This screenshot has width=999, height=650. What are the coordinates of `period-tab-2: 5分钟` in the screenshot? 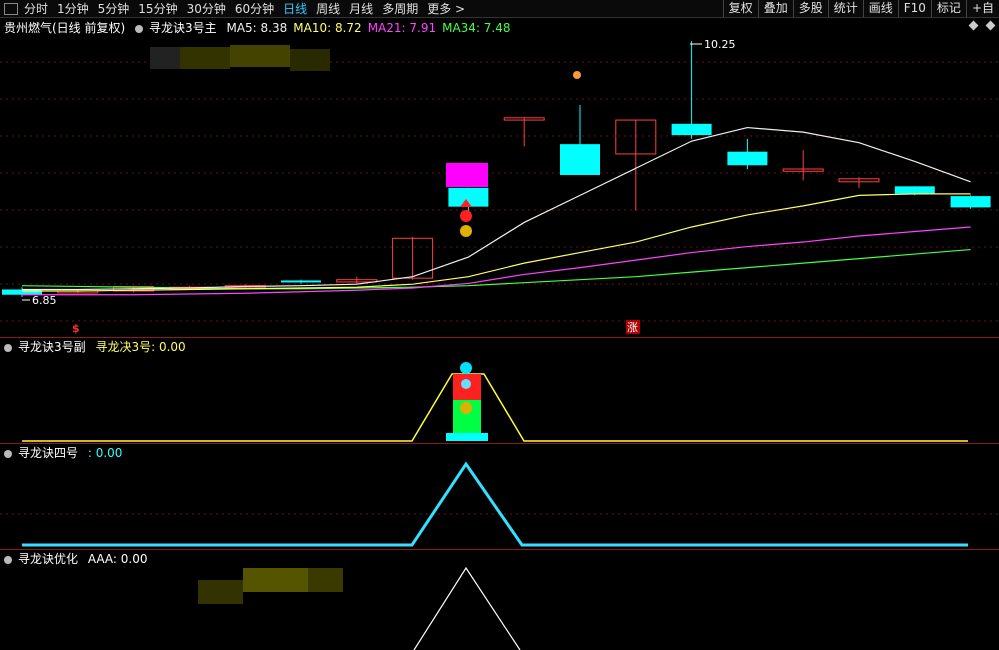 It's located at (114, 8).